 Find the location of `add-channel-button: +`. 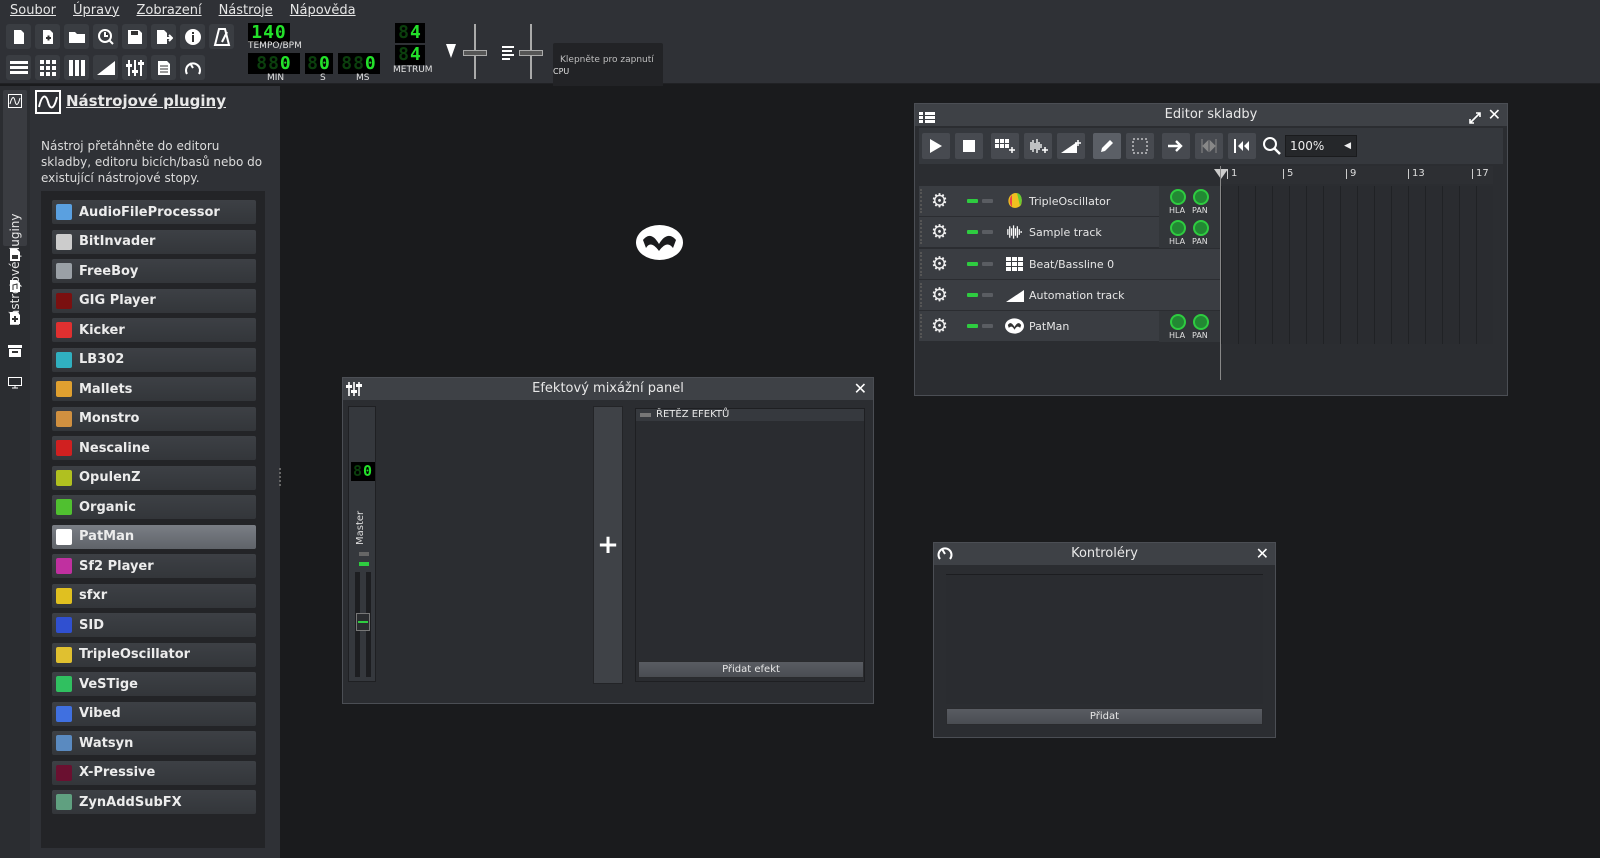

add-channel-button: + is located at coordinates (608, 545).